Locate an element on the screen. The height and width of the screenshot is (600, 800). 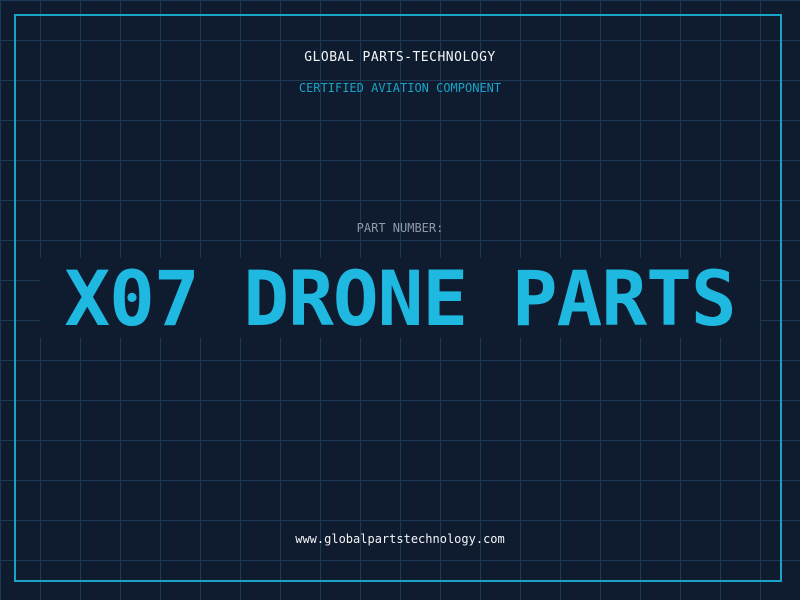
part-number-label: PART NUMBER: is located at coordinates (400, 228).